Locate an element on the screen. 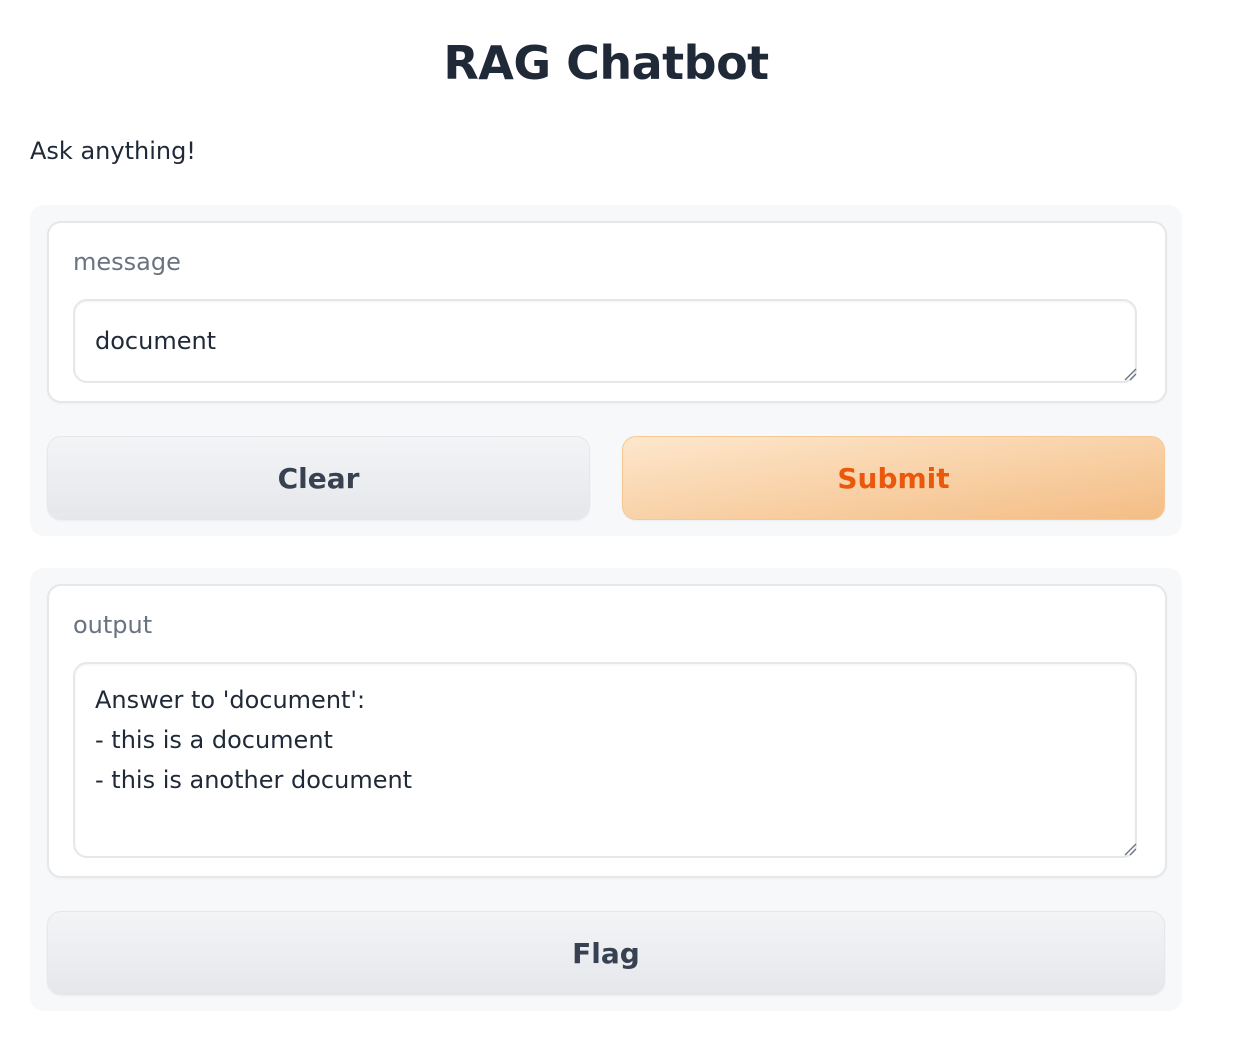 The image size is (1252, 1048). submit-button: Submit is located at coordinates (893, 478).